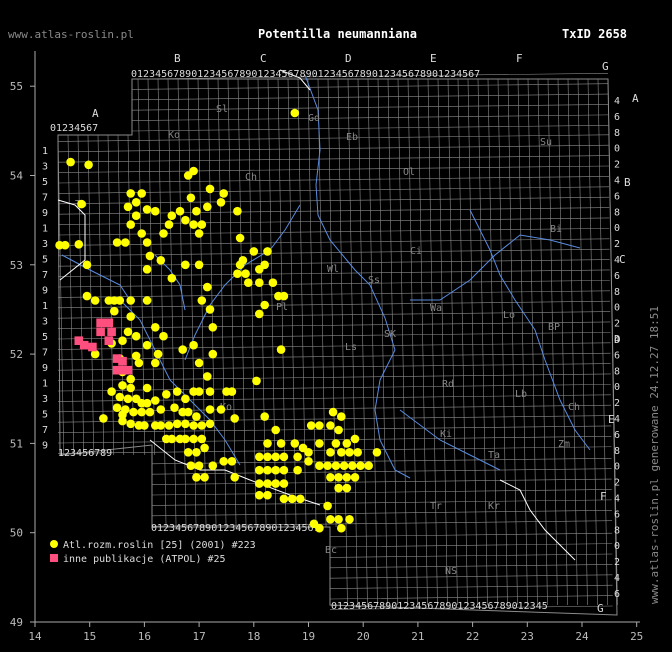 The image size is (672, 652). Describe the element at coordinates (433, 58) in the screenshot. I see `column-letter-e: E` at that location.